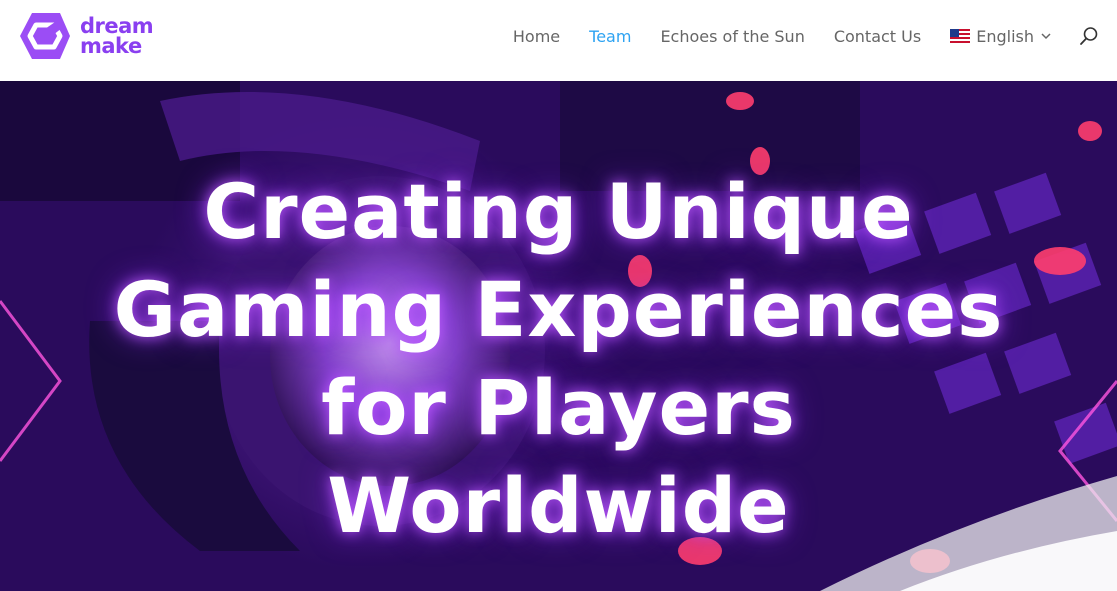 The image size is (1117, 591). I want to click on hero-title-line-4: Worldwide, so click(558, 505).